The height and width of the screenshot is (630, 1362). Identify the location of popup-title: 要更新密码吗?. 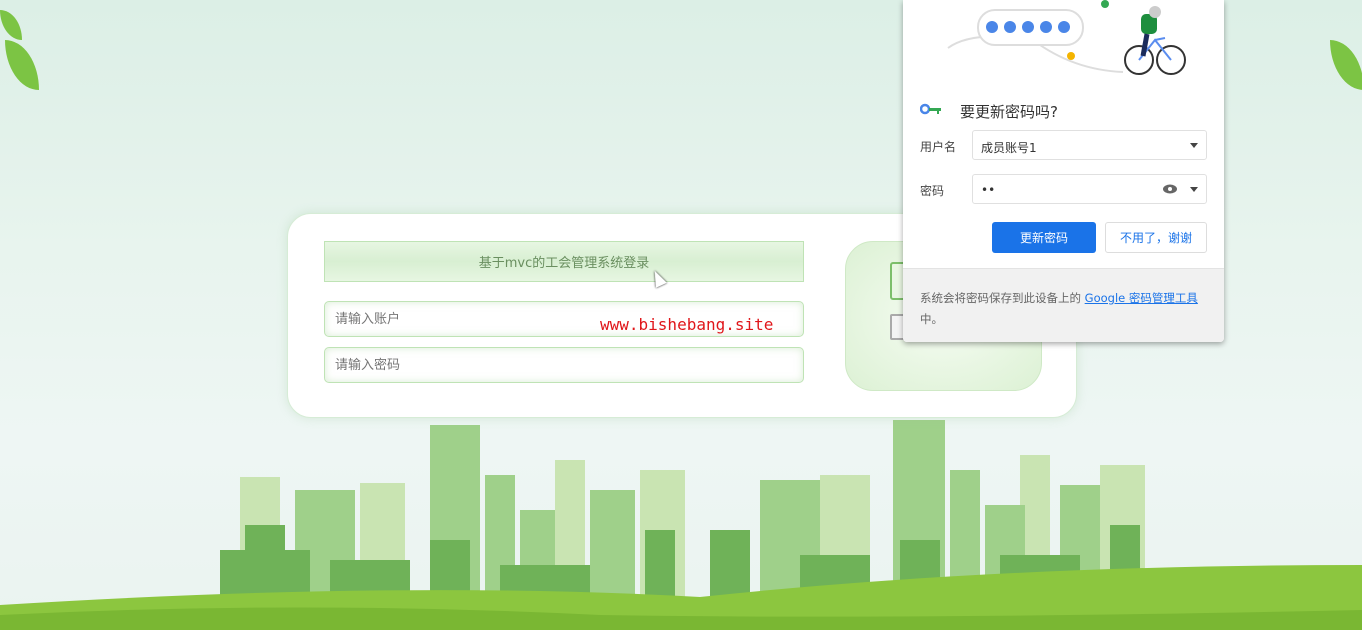
(1009, 112).